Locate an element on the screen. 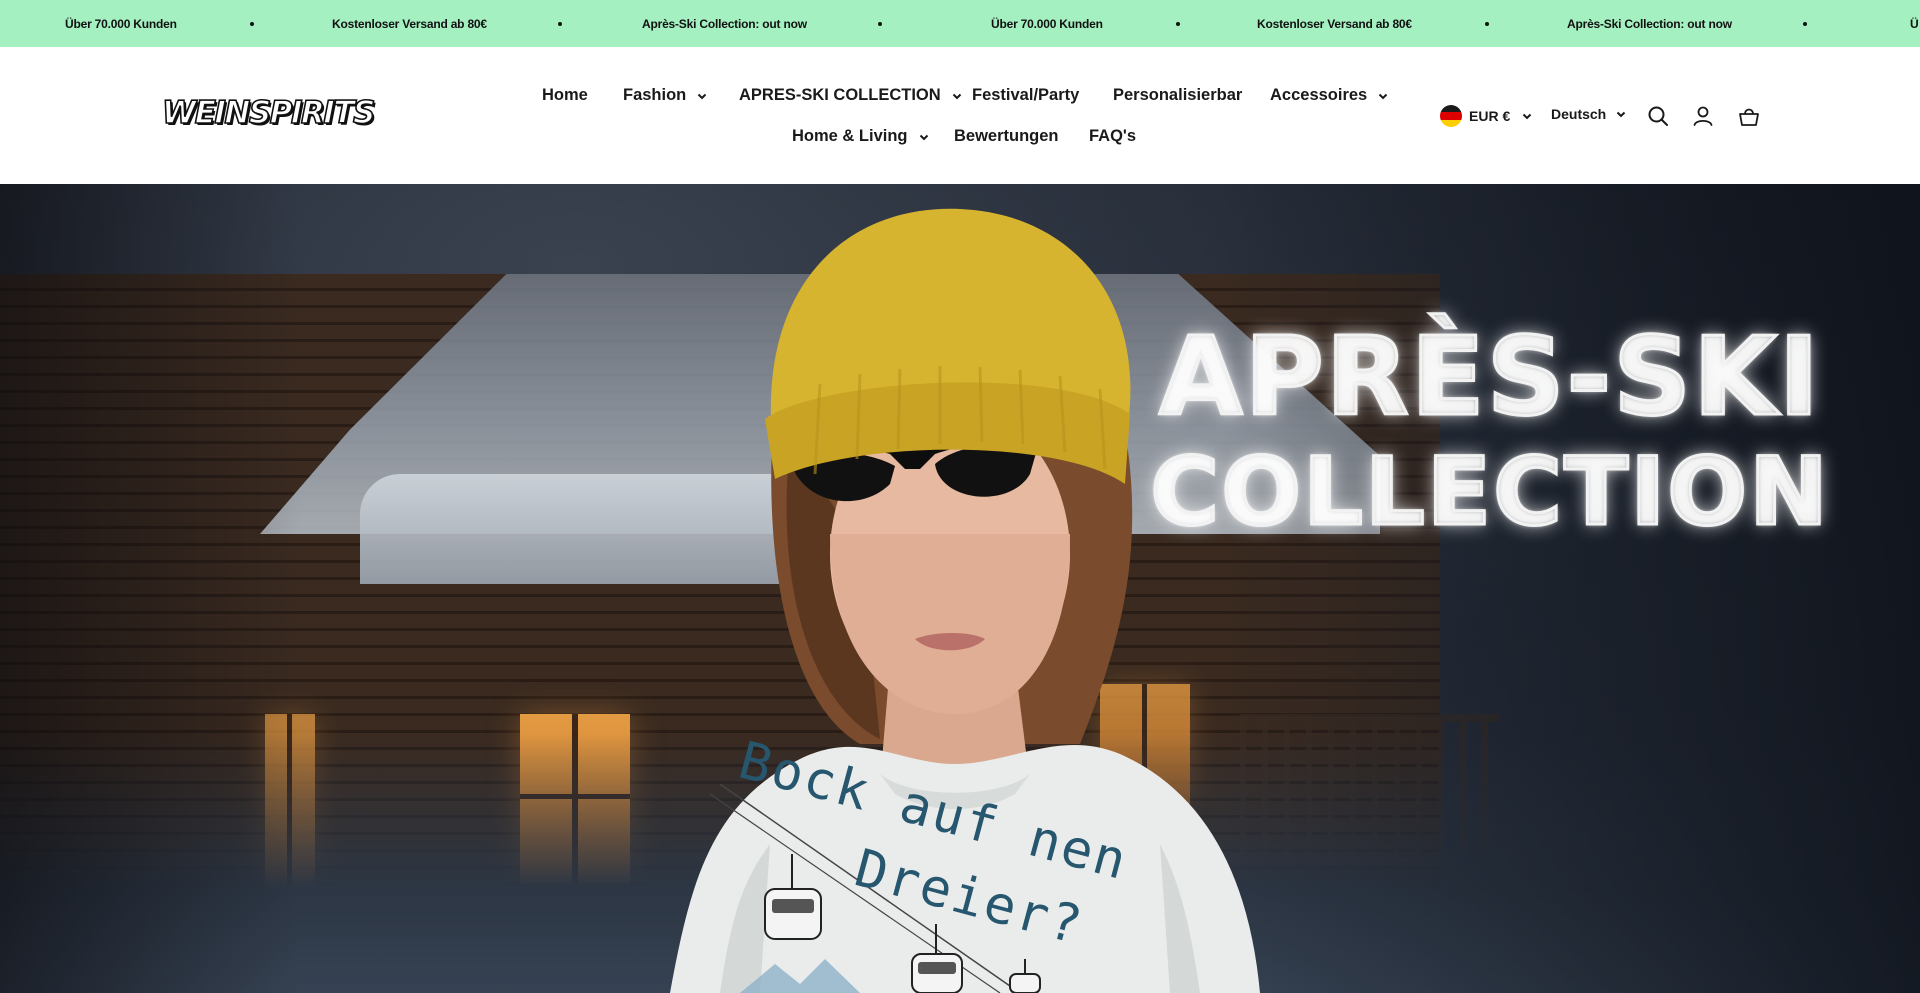  logo: WEINSPIRITS is located at coordinates (268, 113).